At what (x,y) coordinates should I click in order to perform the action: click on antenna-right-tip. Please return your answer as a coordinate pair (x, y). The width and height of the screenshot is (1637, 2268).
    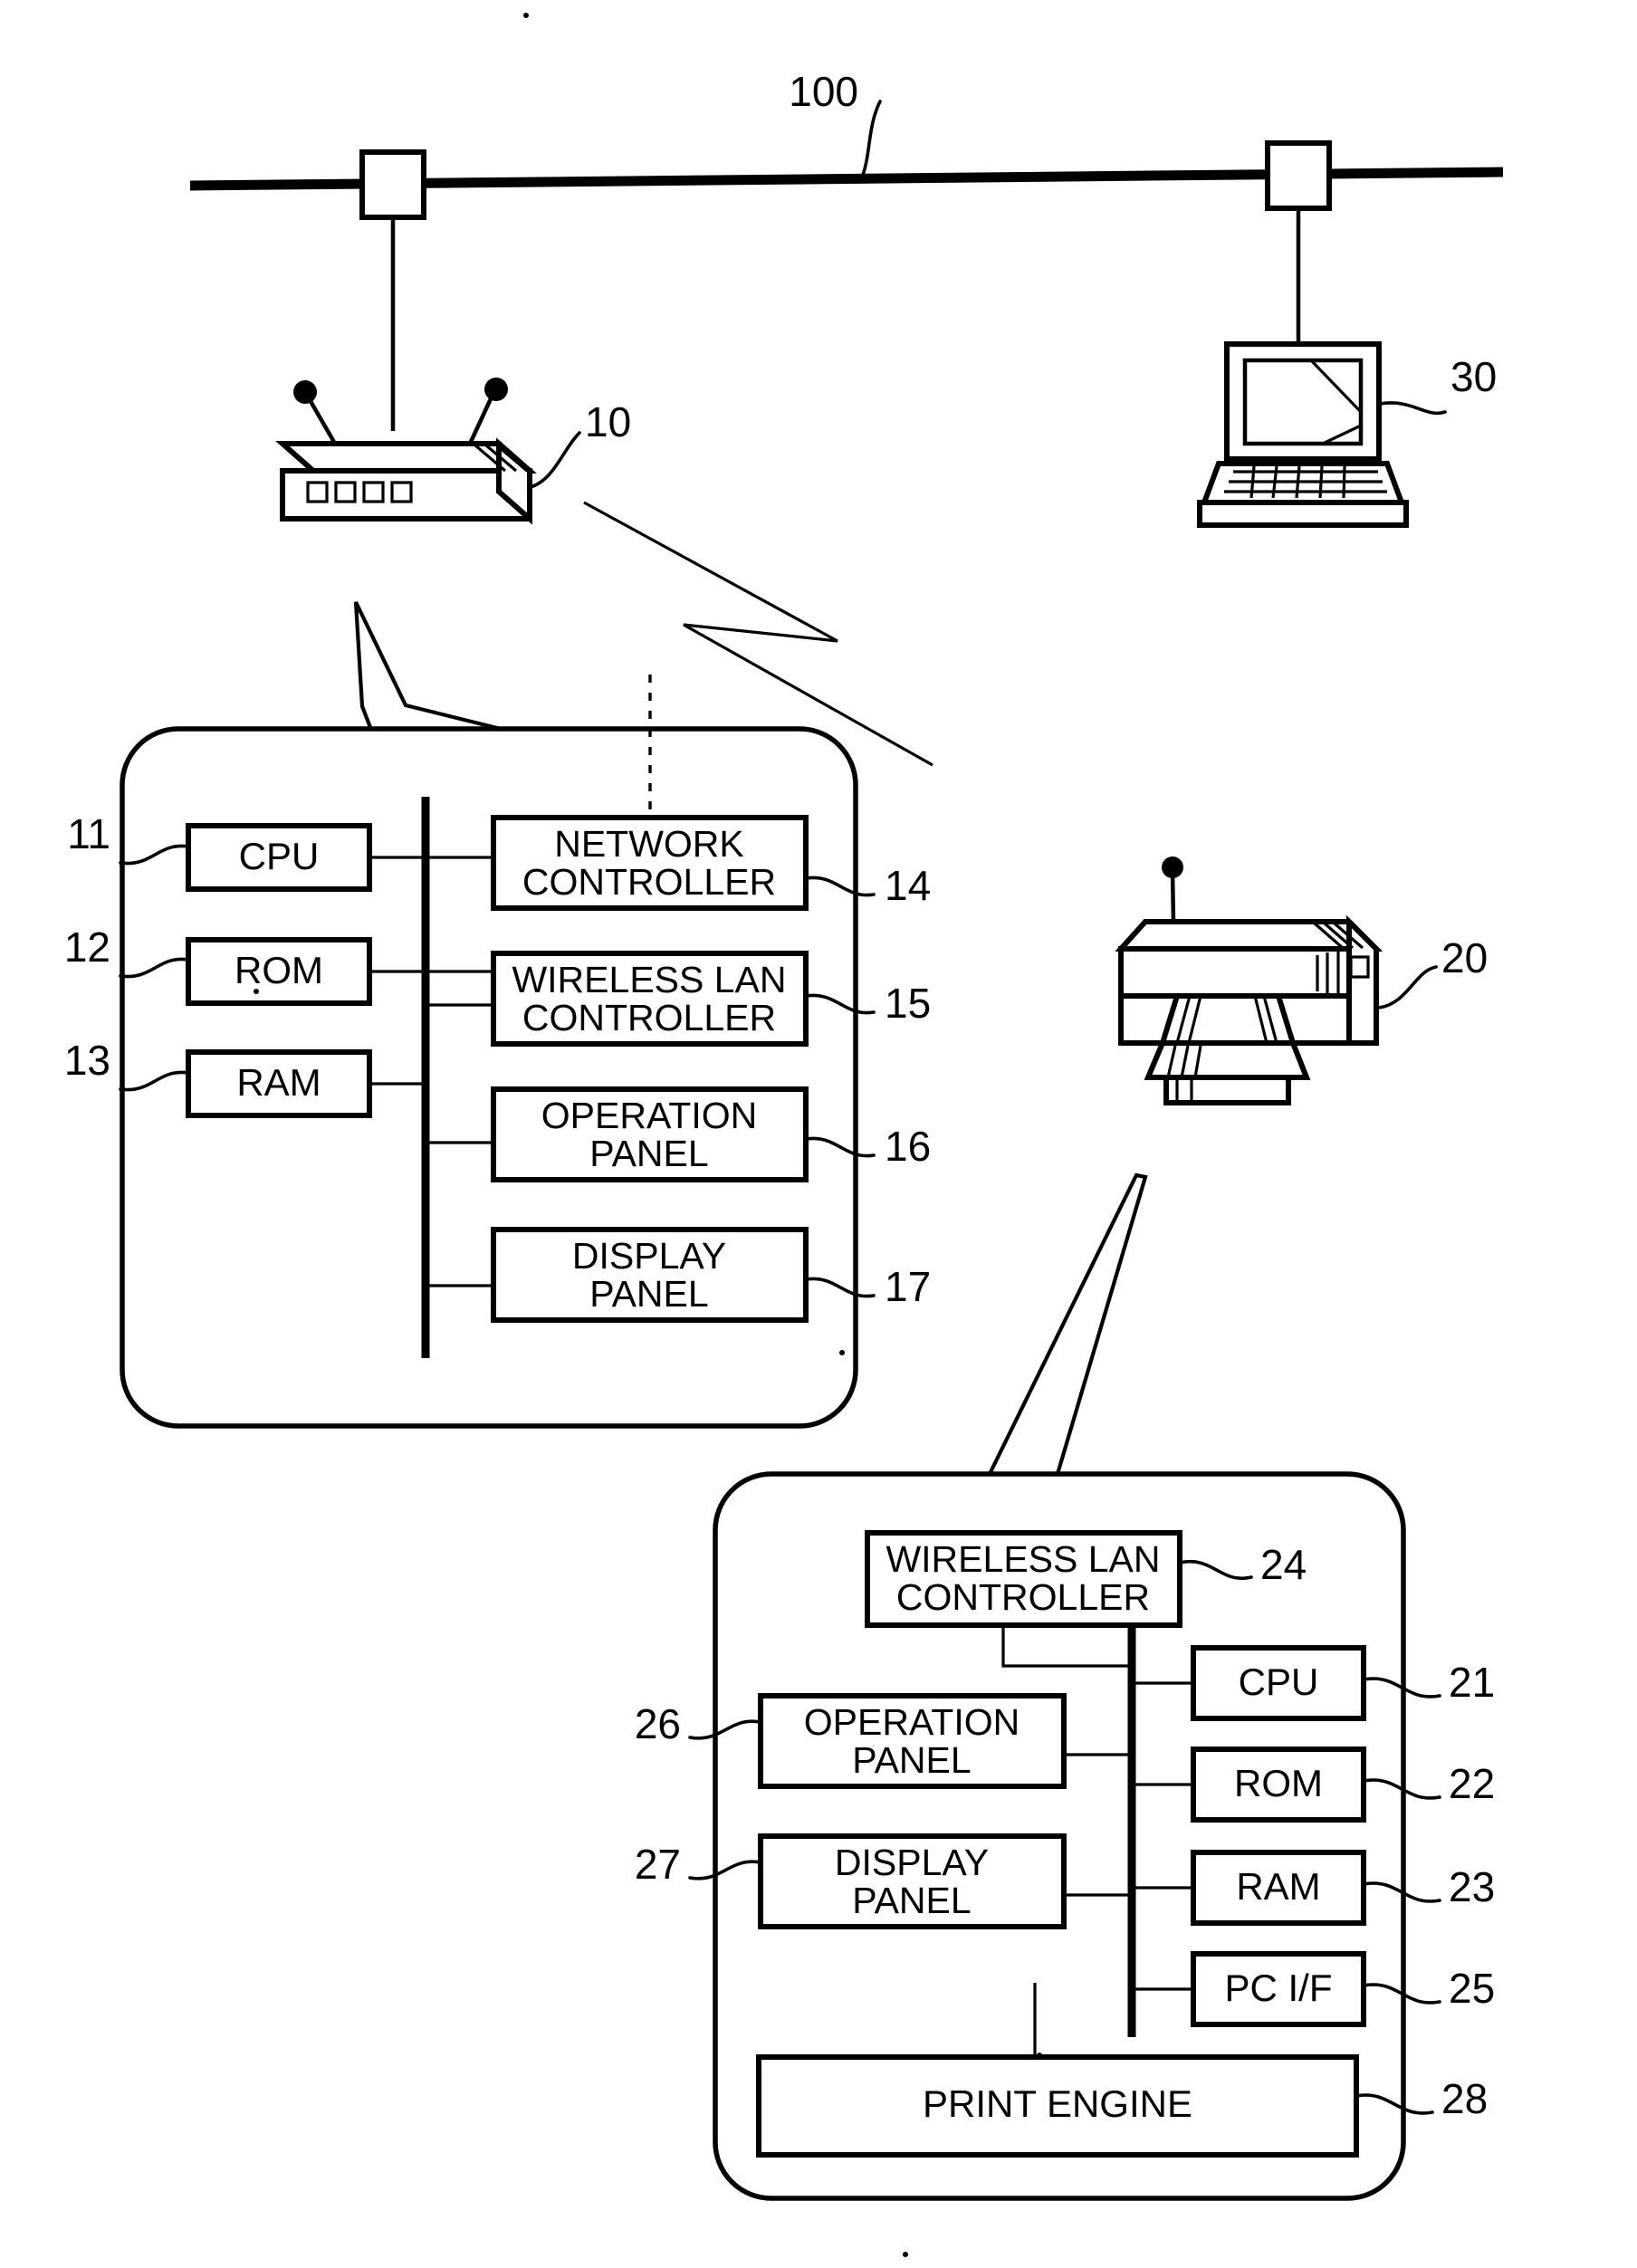
    Looking at the image, I should click on (496, 389).